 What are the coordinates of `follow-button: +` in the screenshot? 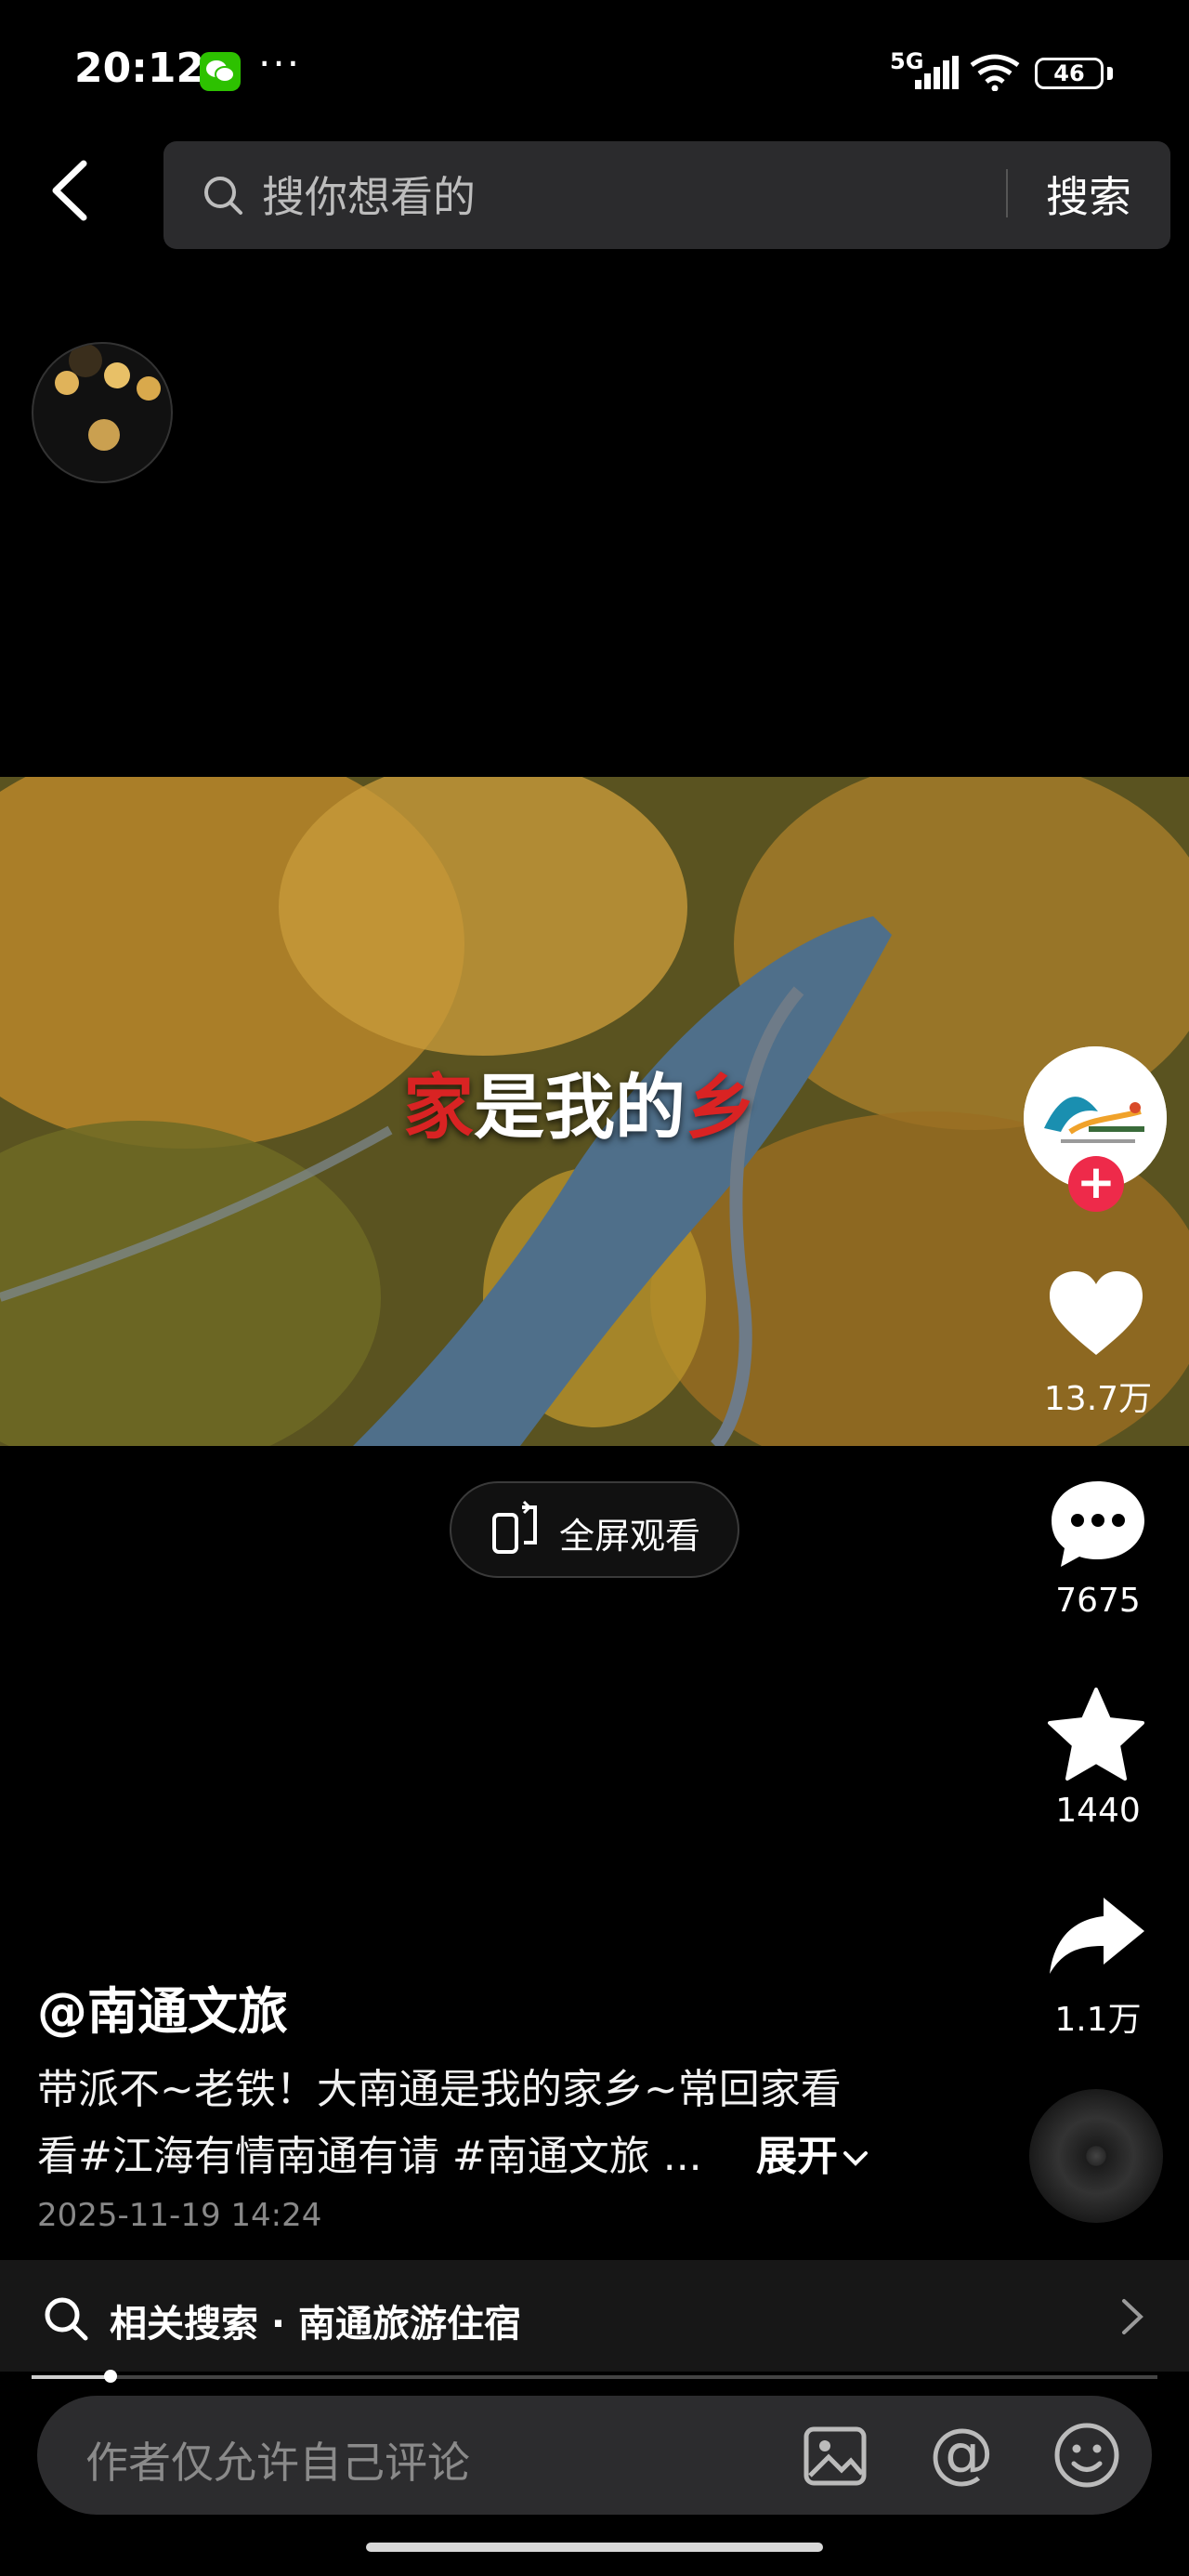 It's located at (1096, 1184).